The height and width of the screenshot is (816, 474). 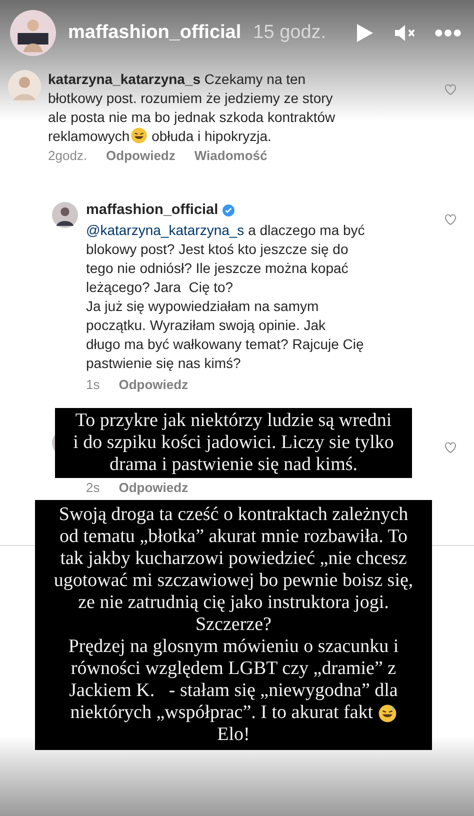 What do you see at coordinates (233, 537) in the screenshot?
I see `caption-text: od tematu „błotka” akurat mnie rozbawiła. To` at bounding box center [233, 537].